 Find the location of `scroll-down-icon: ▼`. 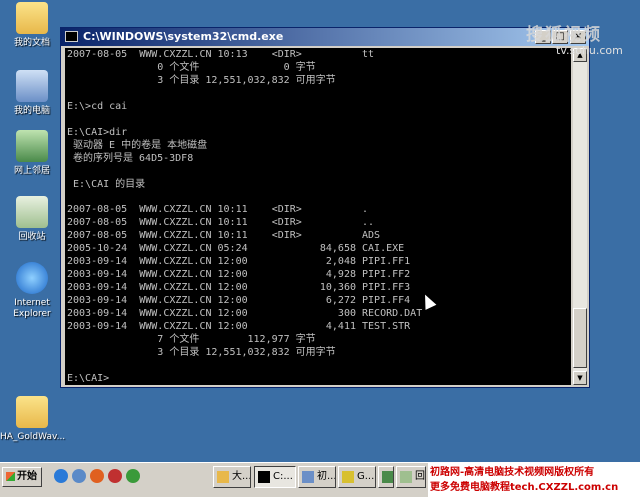

scroll-down-icon: ▼ is located at coordinates (580, 378).